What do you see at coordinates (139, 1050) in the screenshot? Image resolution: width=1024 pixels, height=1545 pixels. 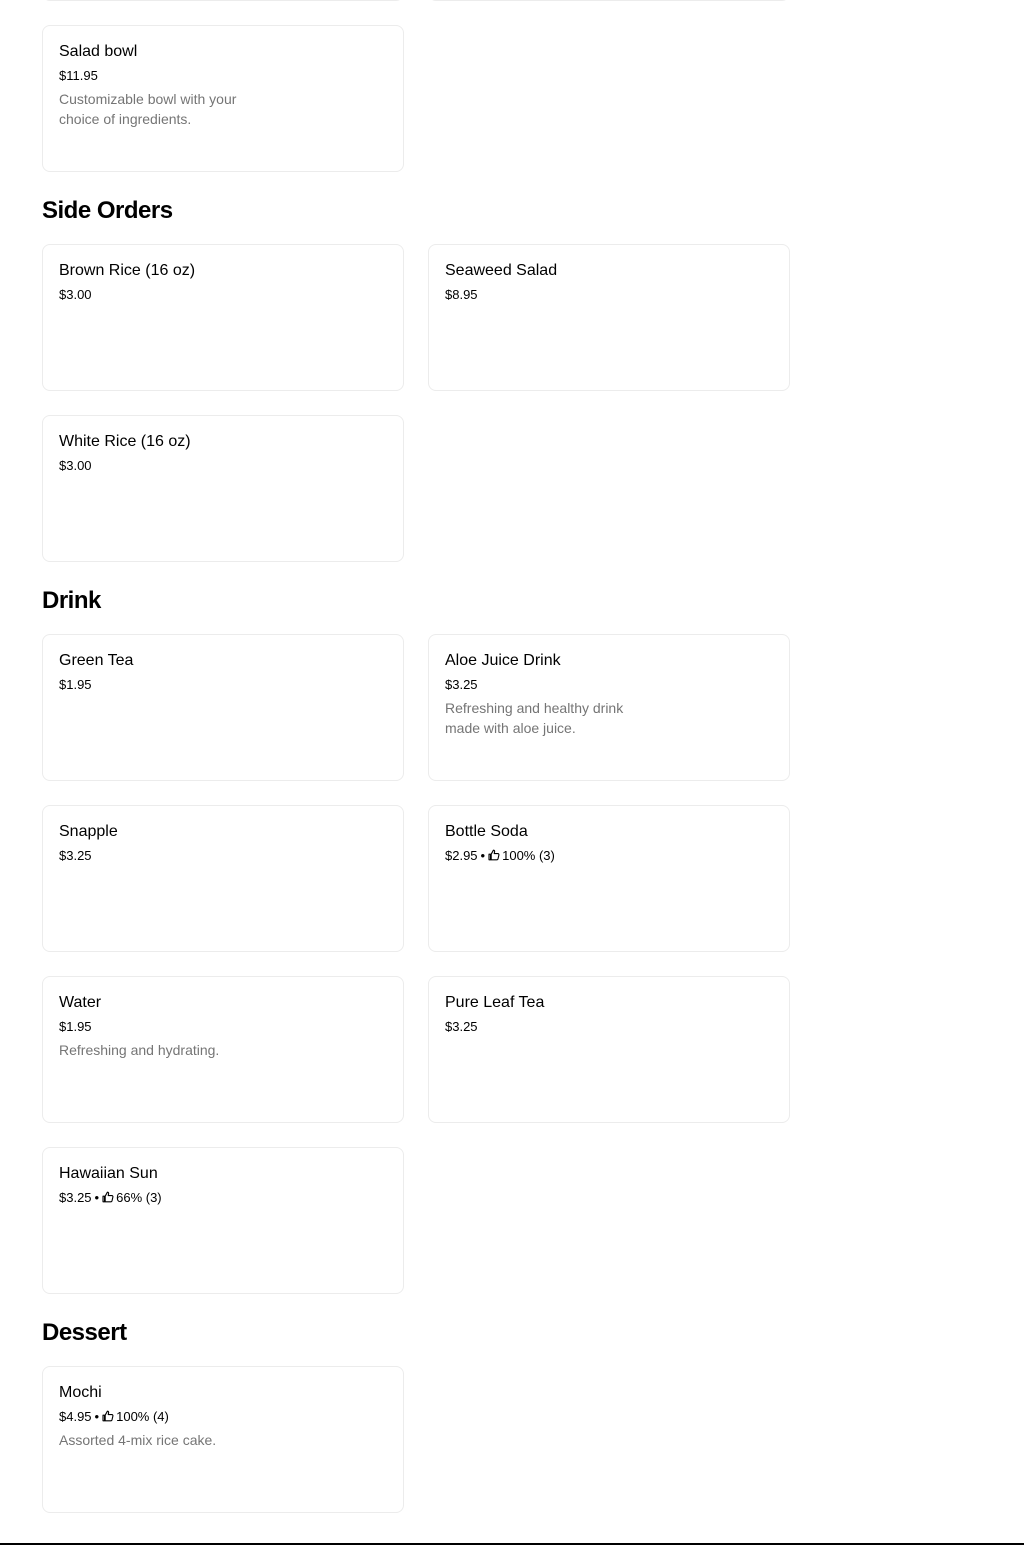 I see `item-description: Refreshing and hydrating.` at bounding box center [139, 1050].